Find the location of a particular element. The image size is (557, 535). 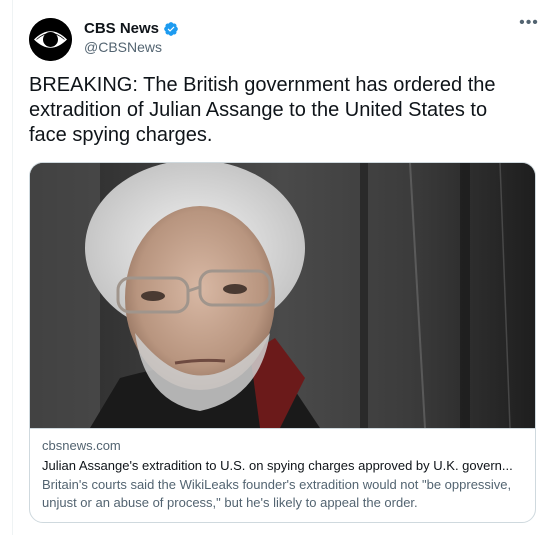

card-domain: cbsnews.com is located at coordinates (81, 445).